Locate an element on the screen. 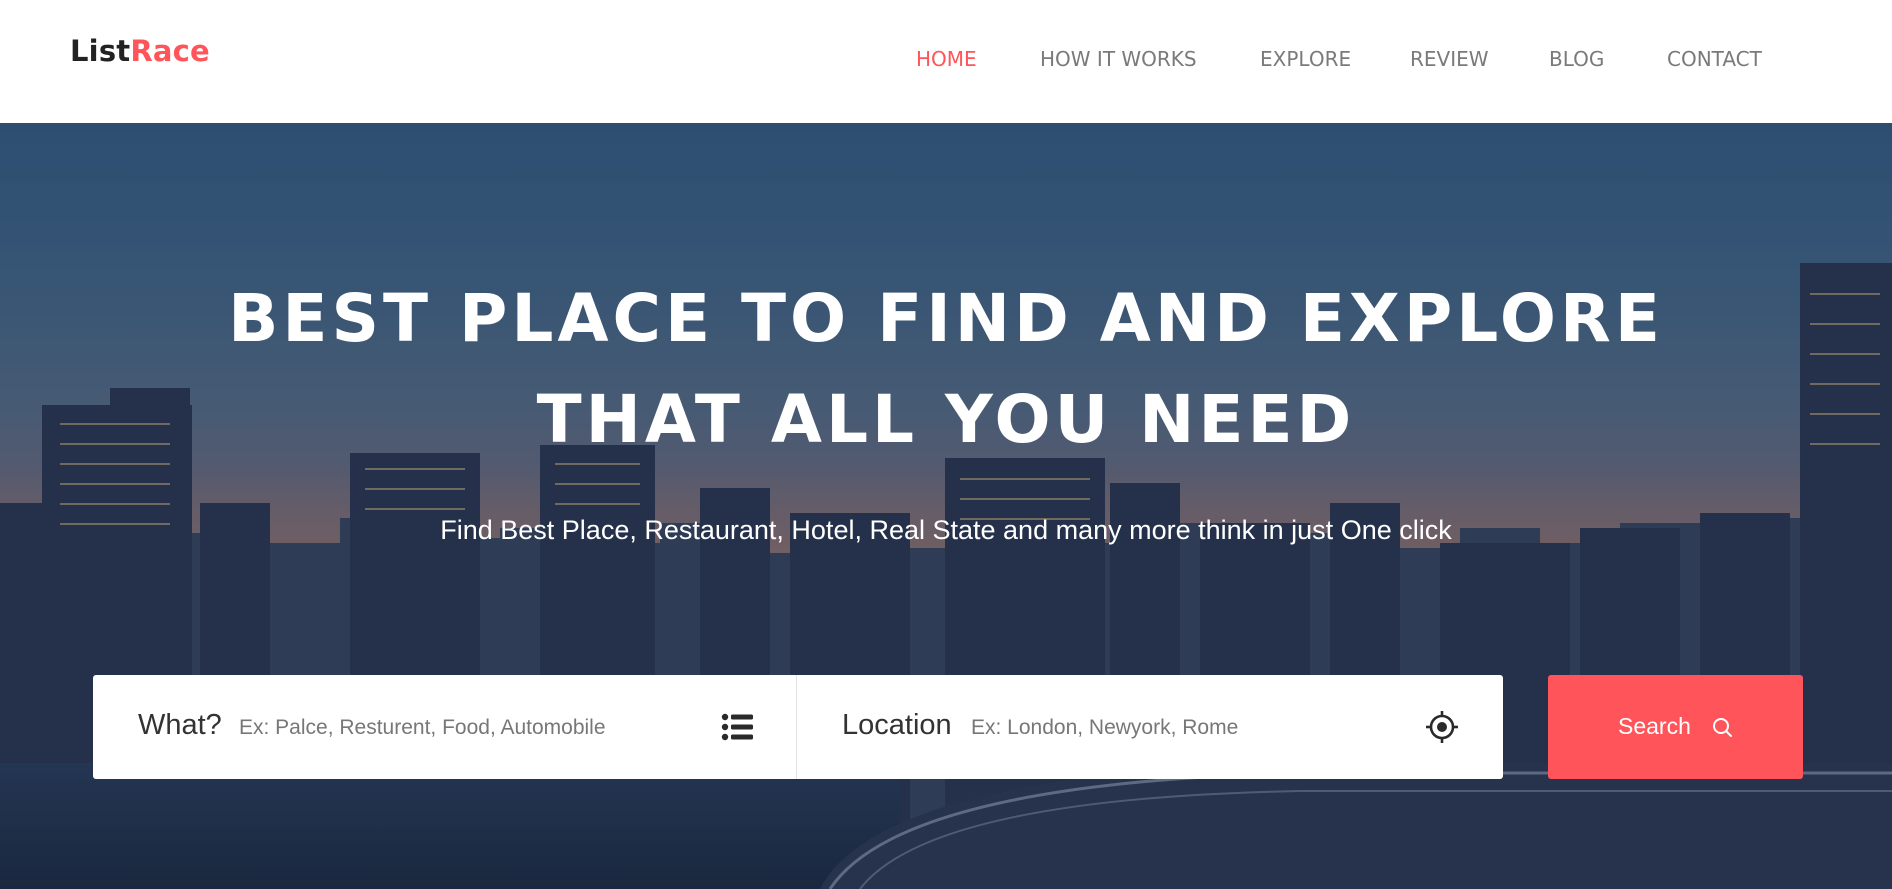 The width and height of the screenshot is (1892, 889). search-form: What? Location is located at coordinates (798, 727).